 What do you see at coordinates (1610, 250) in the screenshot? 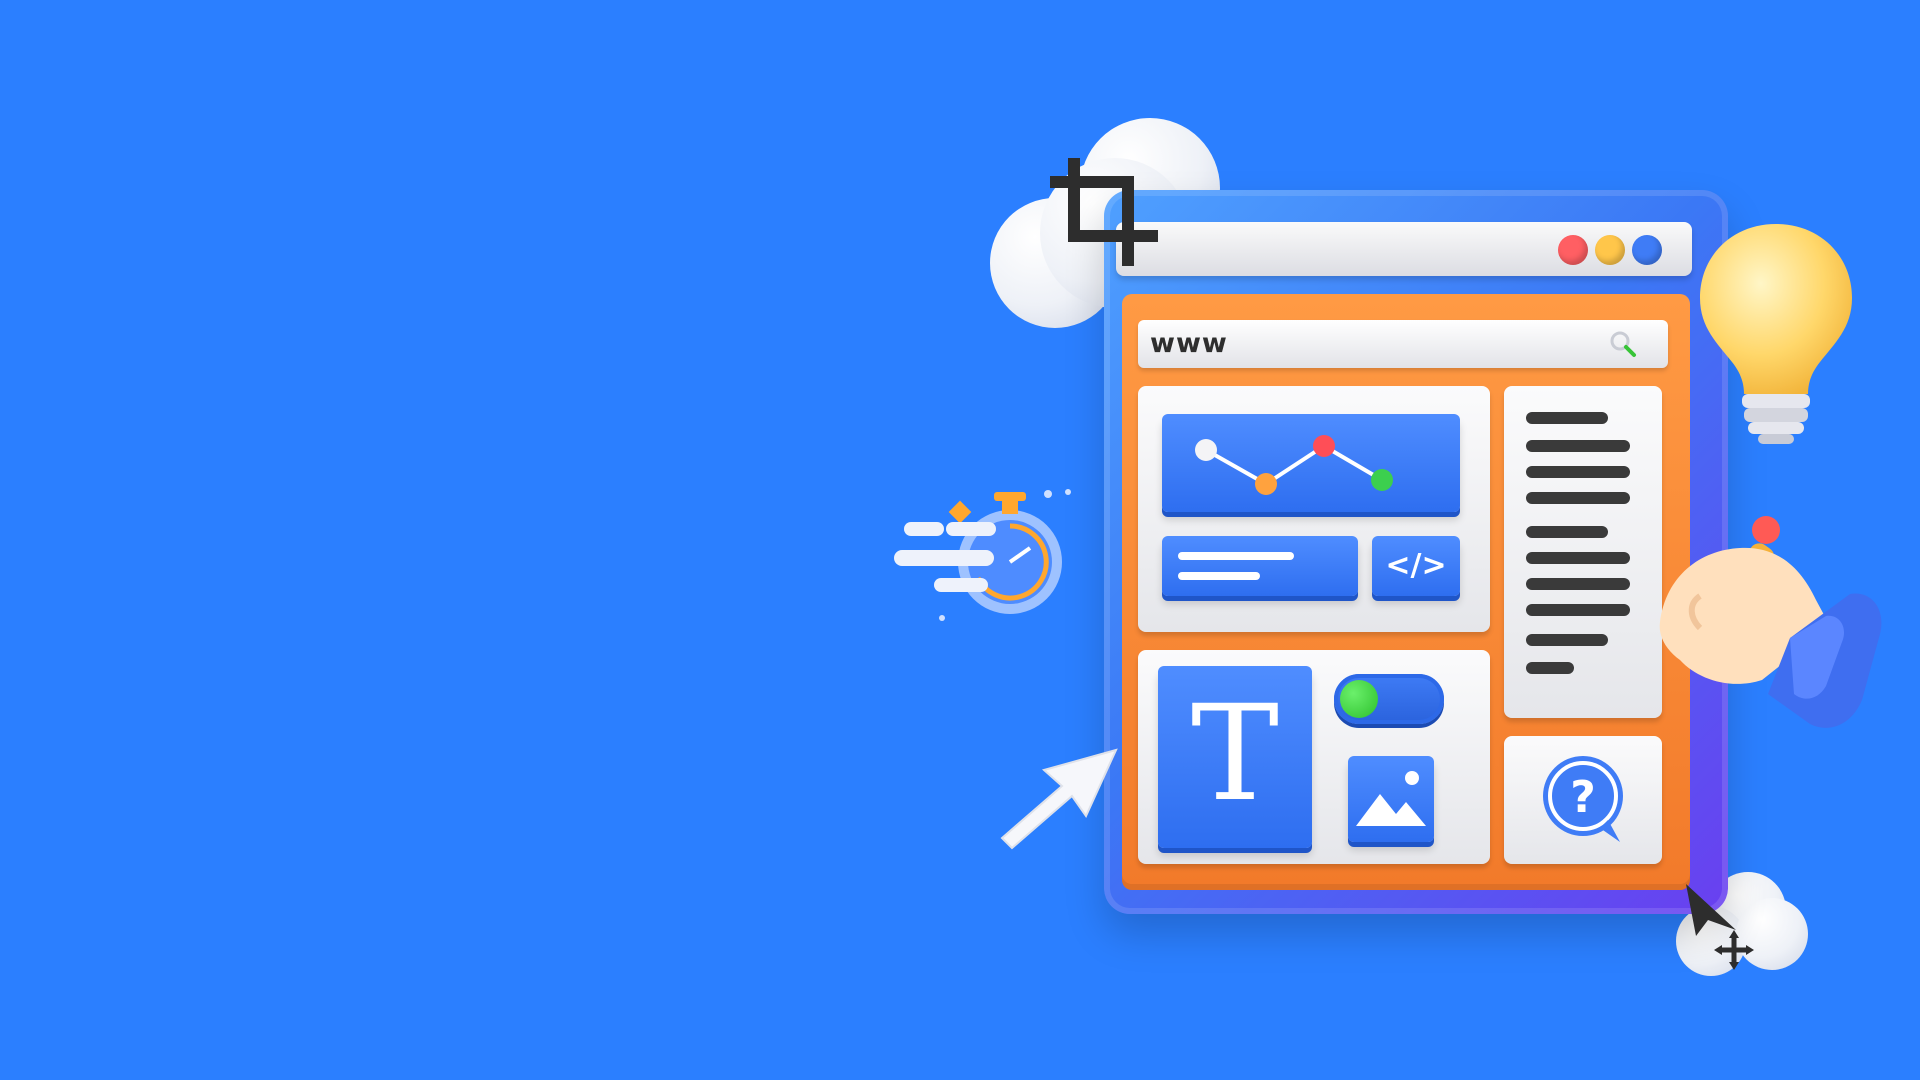
I see `window-minimize-dot` at bounding box center [1610, 250].